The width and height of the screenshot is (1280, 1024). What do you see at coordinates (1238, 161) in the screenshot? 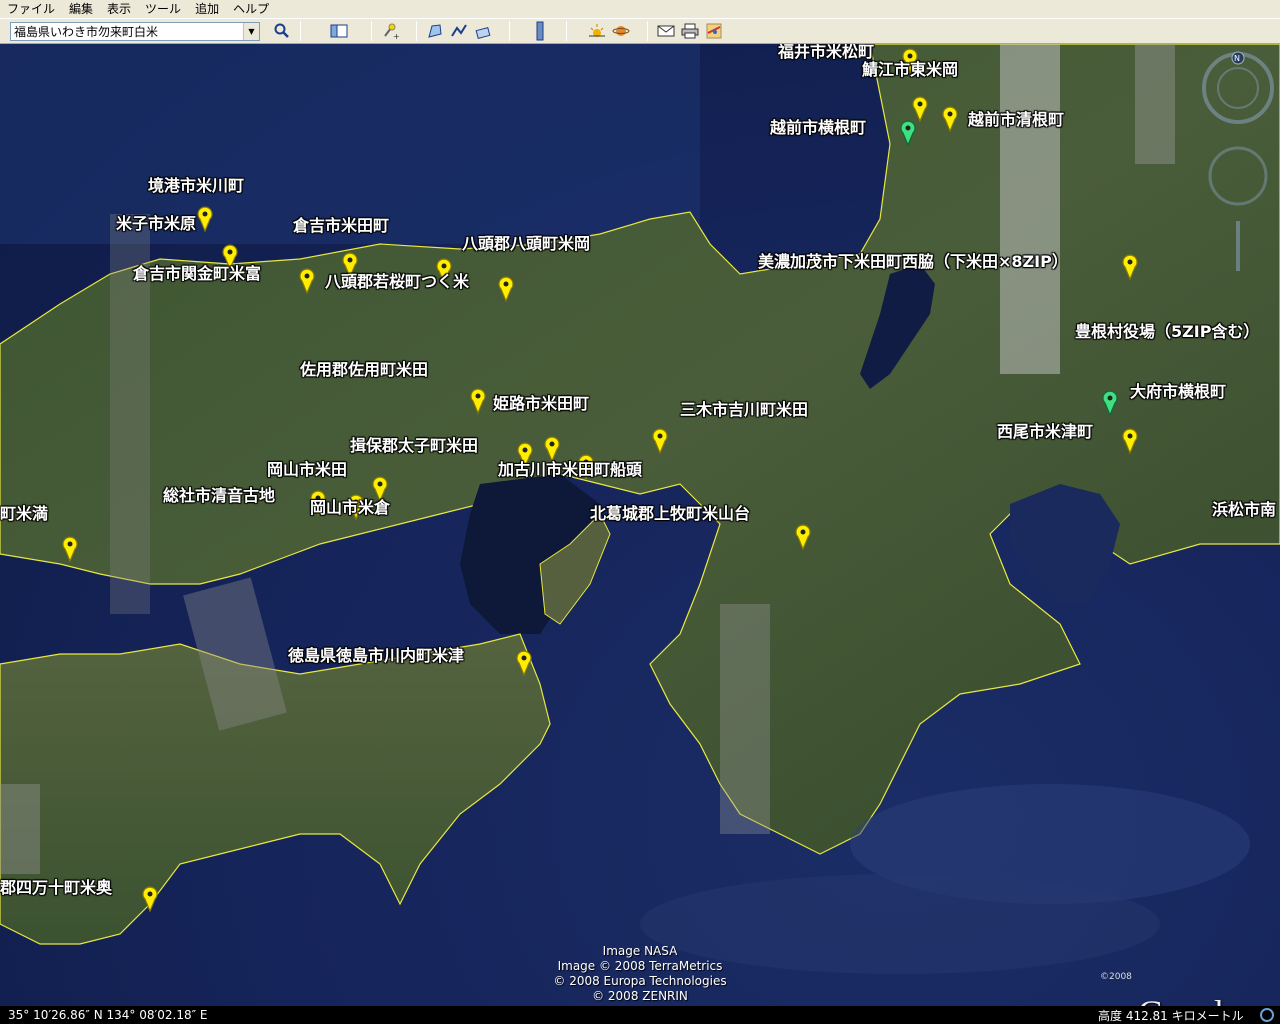
I see `navigation-control: N` at bounding box center [1238, 161].